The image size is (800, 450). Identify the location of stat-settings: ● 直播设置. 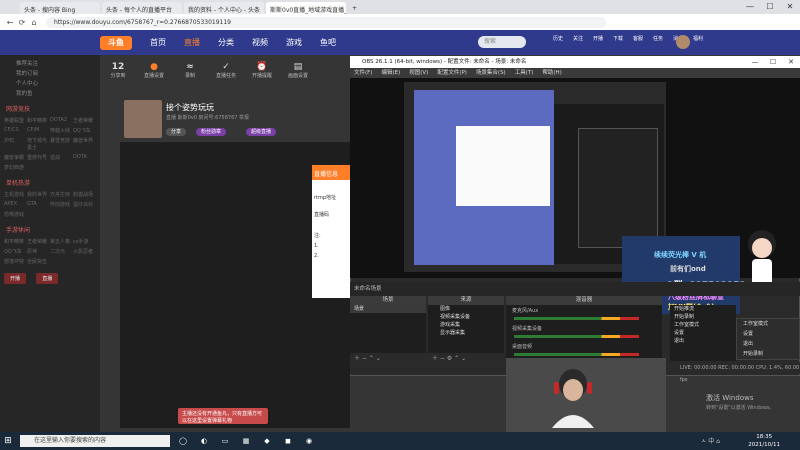
(154, 77).